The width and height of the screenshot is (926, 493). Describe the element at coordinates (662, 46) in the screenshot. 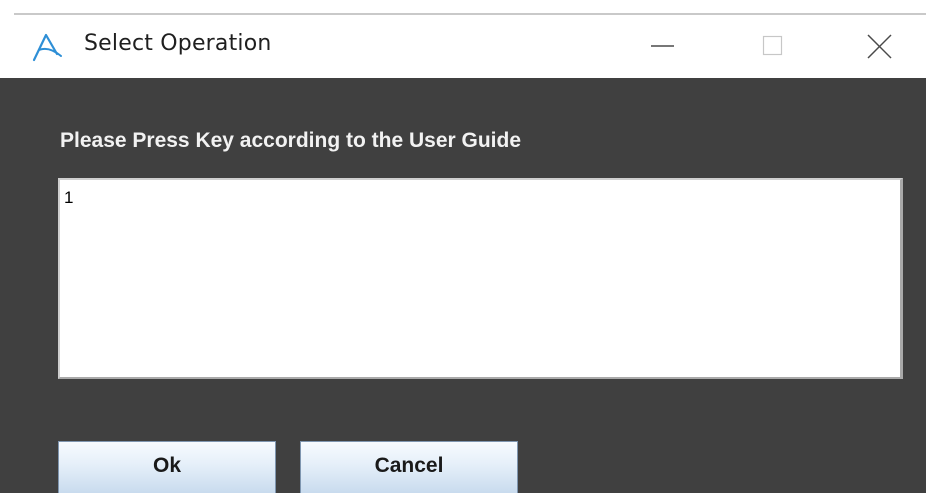

I see `minimize-button` at that location.